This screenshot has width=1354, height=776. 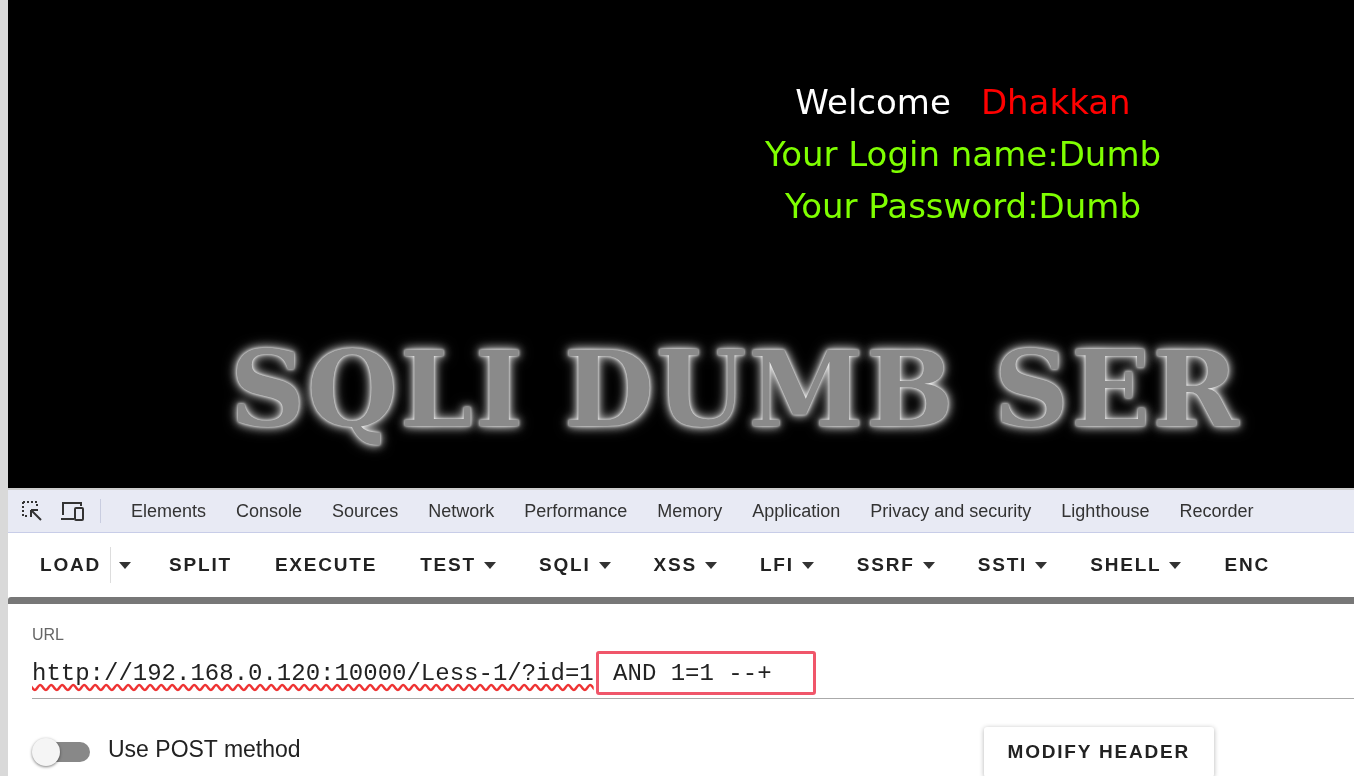 What do you see at coordinates (461, 511) in the screenshot?
I see `devtools-tab: Network` at bounding box center [461, 511].